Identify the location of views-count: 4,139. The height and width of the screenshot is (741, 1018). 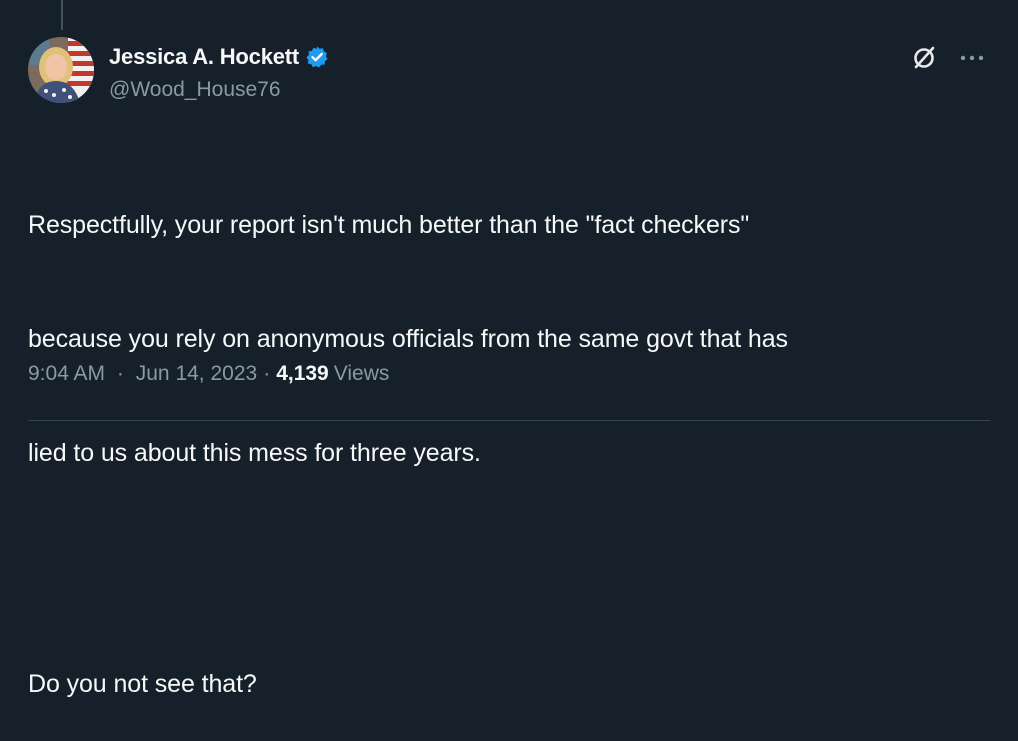
(302, 373).